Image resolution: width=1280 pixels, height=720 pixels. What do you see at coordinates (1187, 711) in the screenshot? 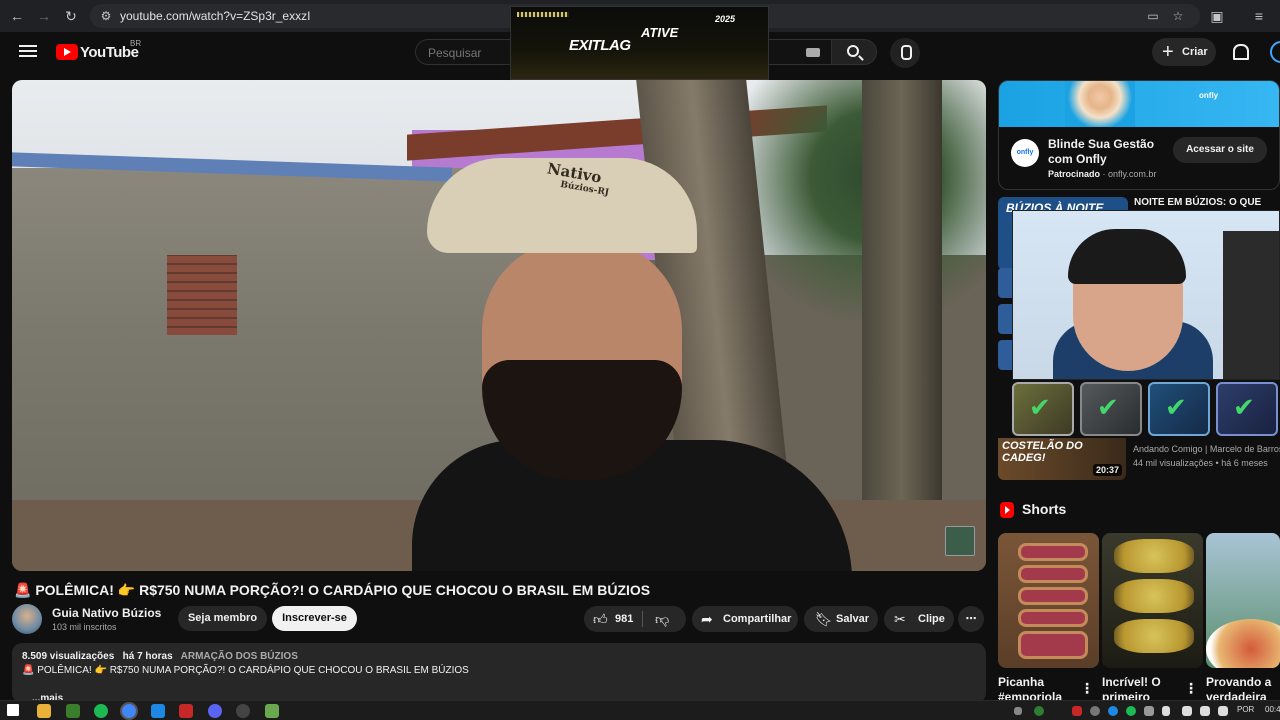
I see `network-icon` at bounding box center [1187, 711].